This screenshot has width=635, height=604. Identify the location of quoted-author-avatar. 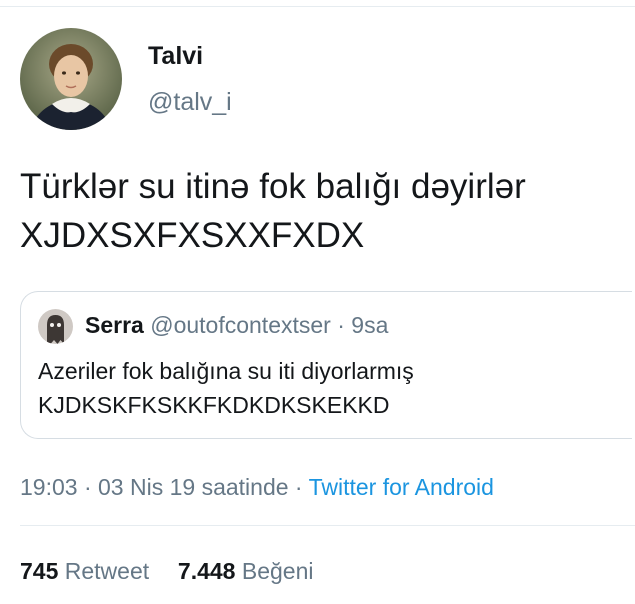
(55, 326).